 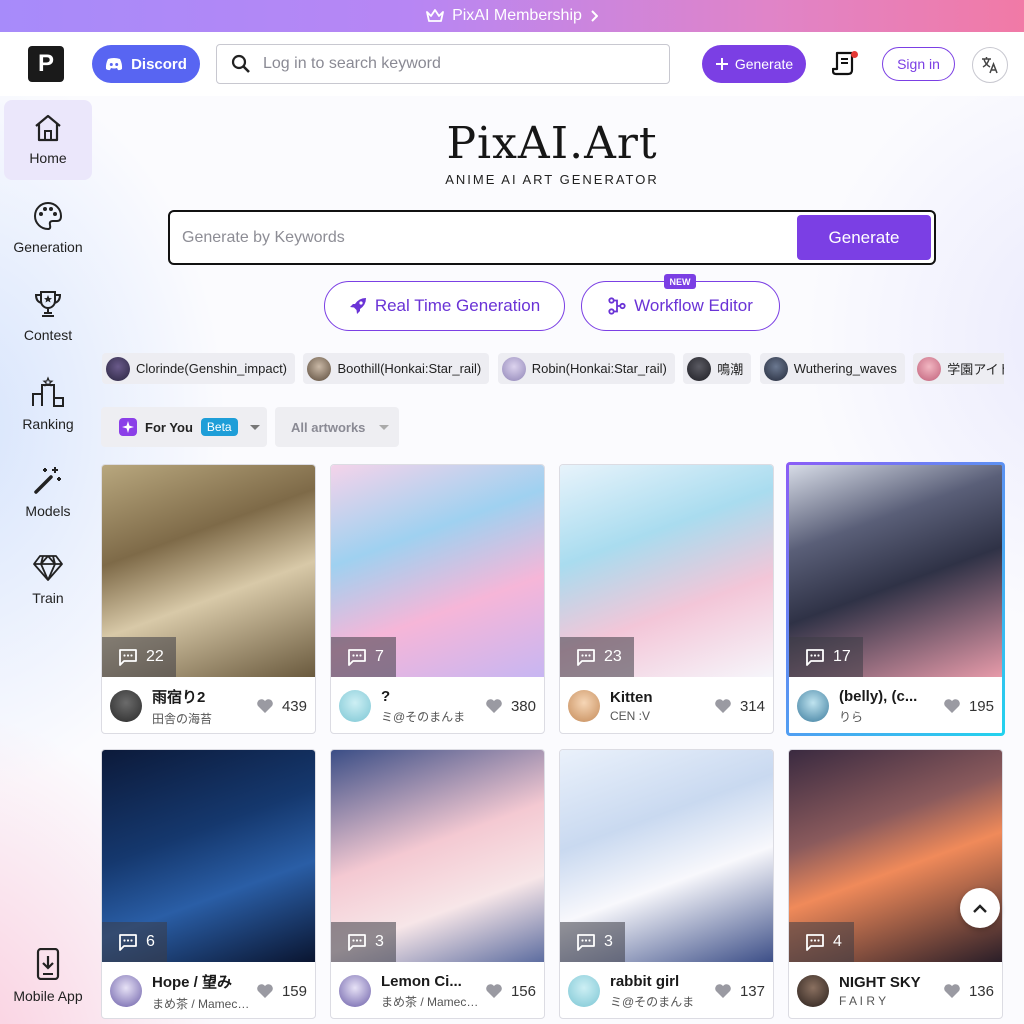 I want to click on comment-count: 7, so click(x=363, y=657).